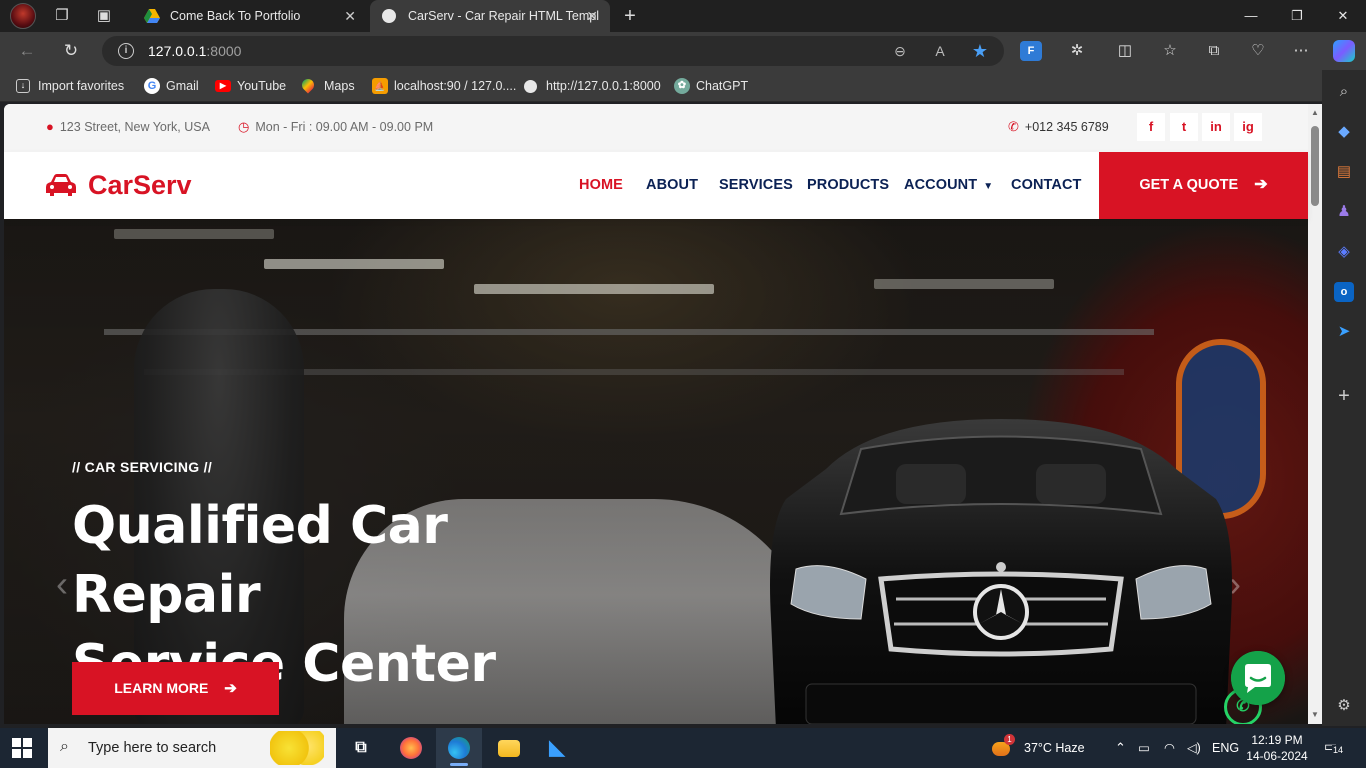 The image size is (1366, 768). Describe the element at coordinates (722, 86) in the screenshot. I see `fav-label: ChatGPT` at that location.